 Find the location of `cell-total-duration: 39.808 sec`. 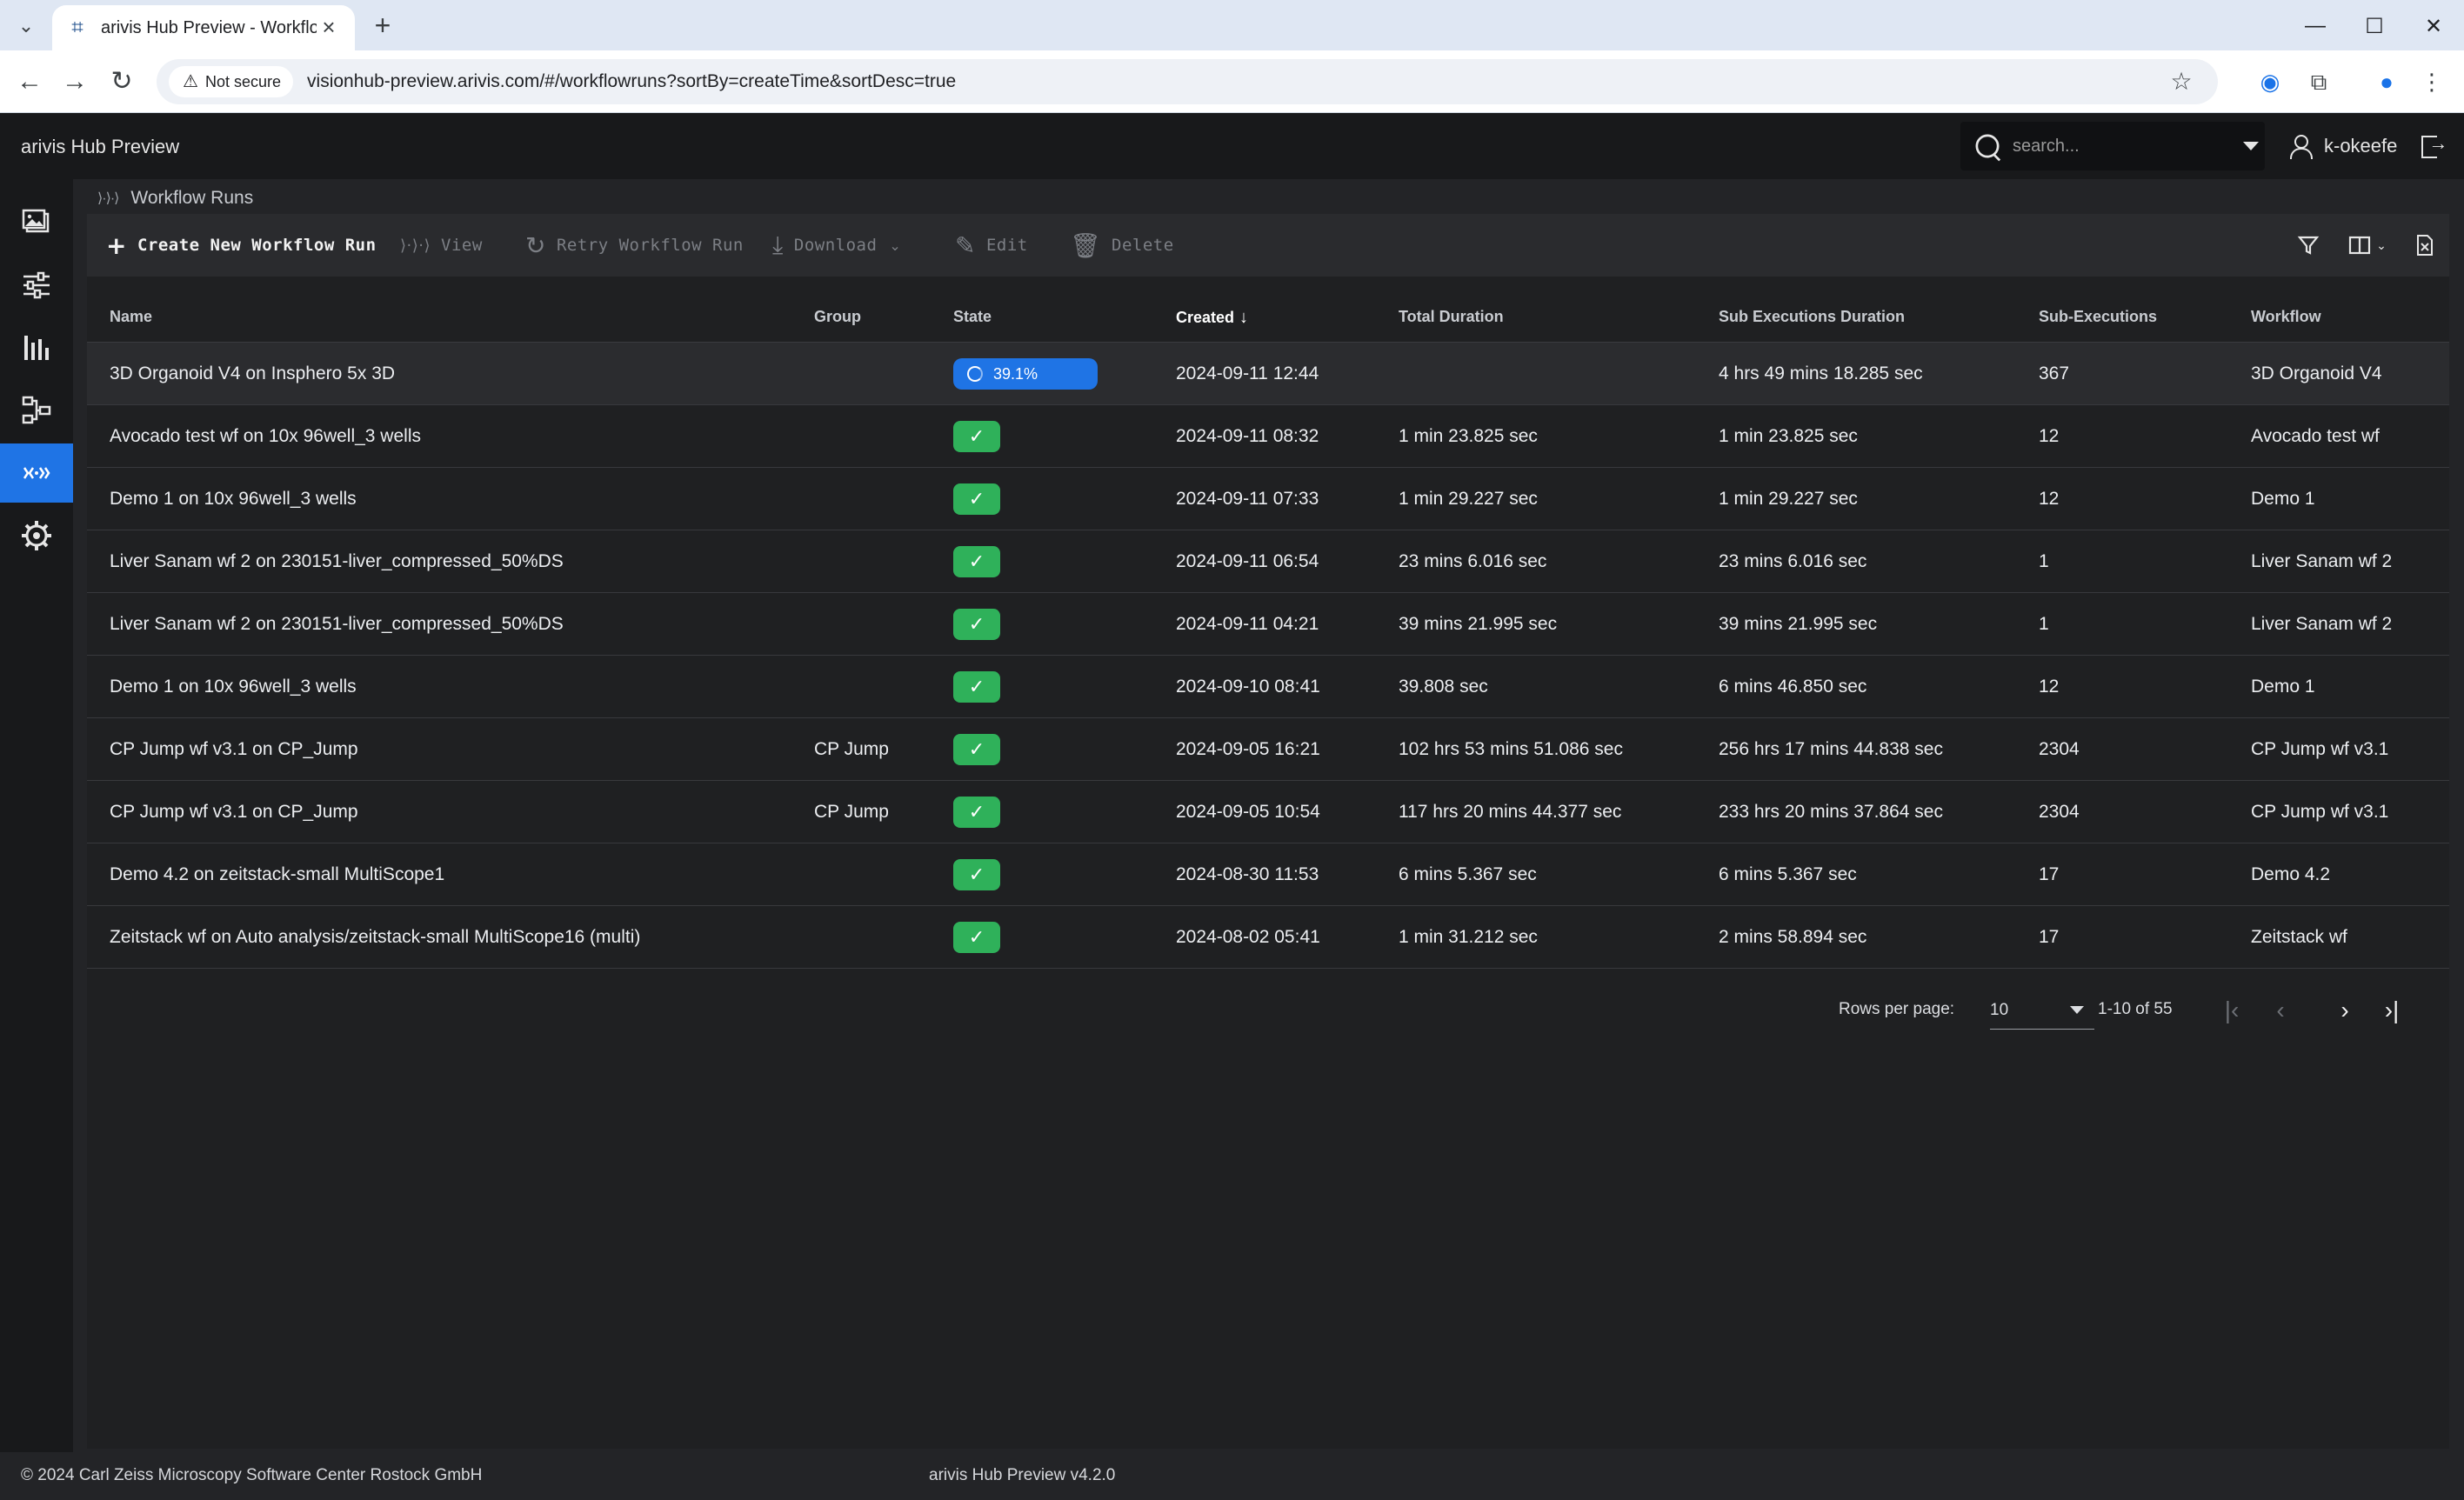

cell-total-duration: 39.808 sec is located at coordinates (1443, 687).